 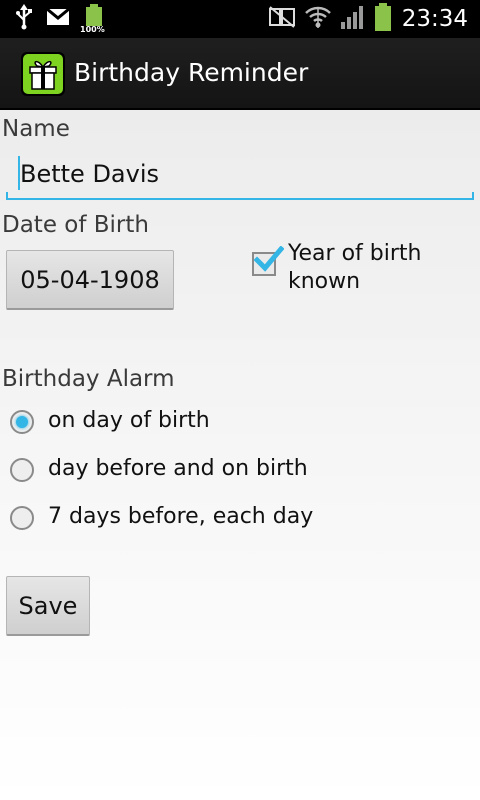 I want to click on year-known-checkbox: Year of birth known, so click(x=360, y=268).